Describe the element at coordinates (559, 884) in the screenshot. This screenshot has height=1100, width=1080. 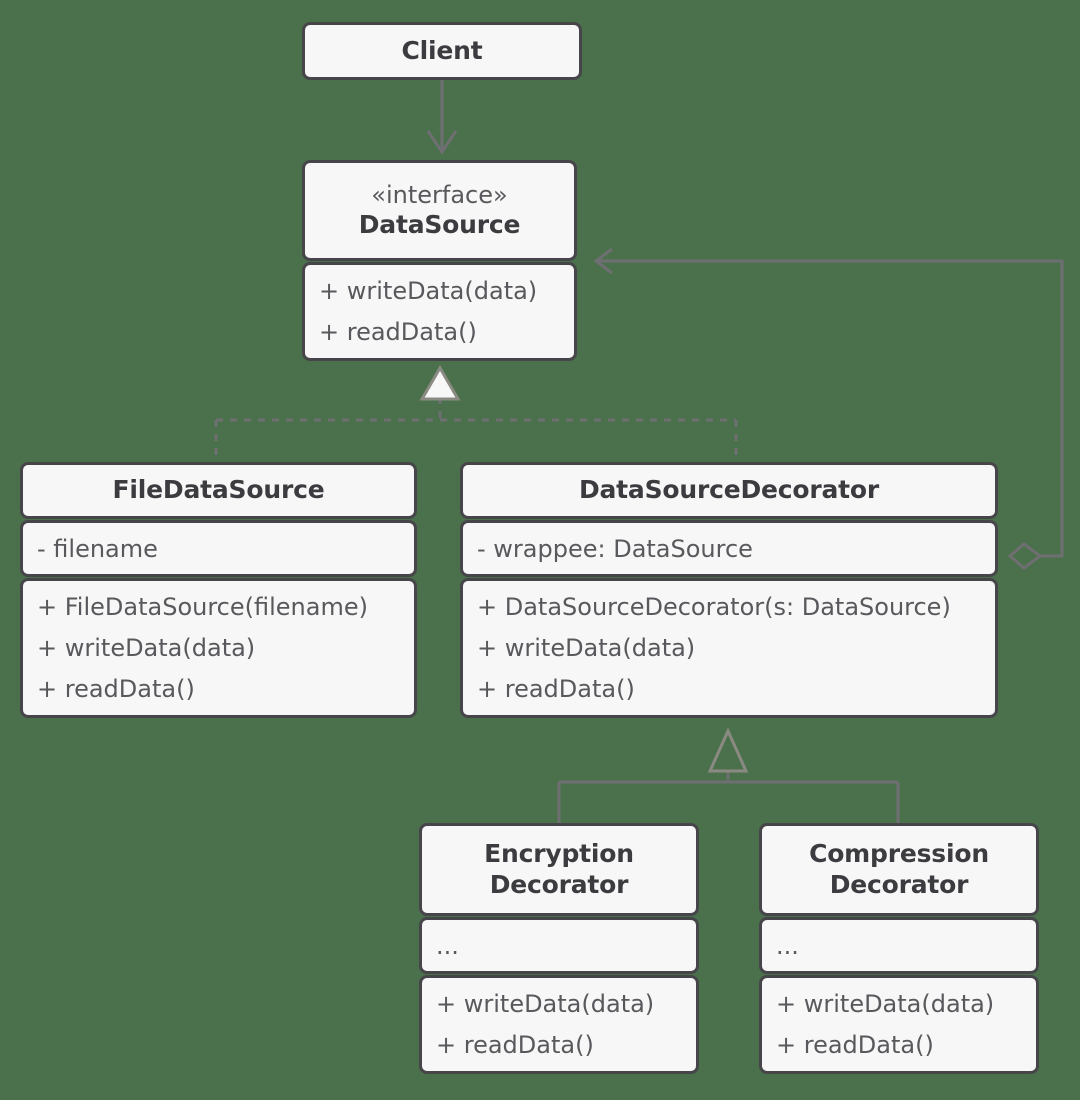
I see `class-encryptiondecorator-name-line2: Decorator` at that location.